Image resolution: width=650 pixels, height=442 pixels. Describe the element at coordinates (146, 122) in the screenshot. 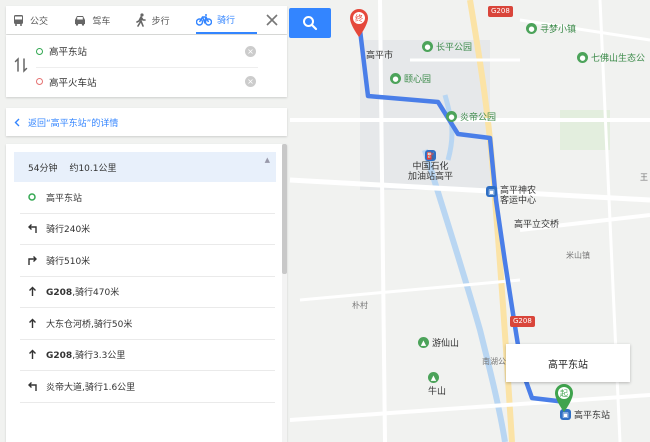

I see `back-to-details-link: 返回“高平东站”的详情` at that location.